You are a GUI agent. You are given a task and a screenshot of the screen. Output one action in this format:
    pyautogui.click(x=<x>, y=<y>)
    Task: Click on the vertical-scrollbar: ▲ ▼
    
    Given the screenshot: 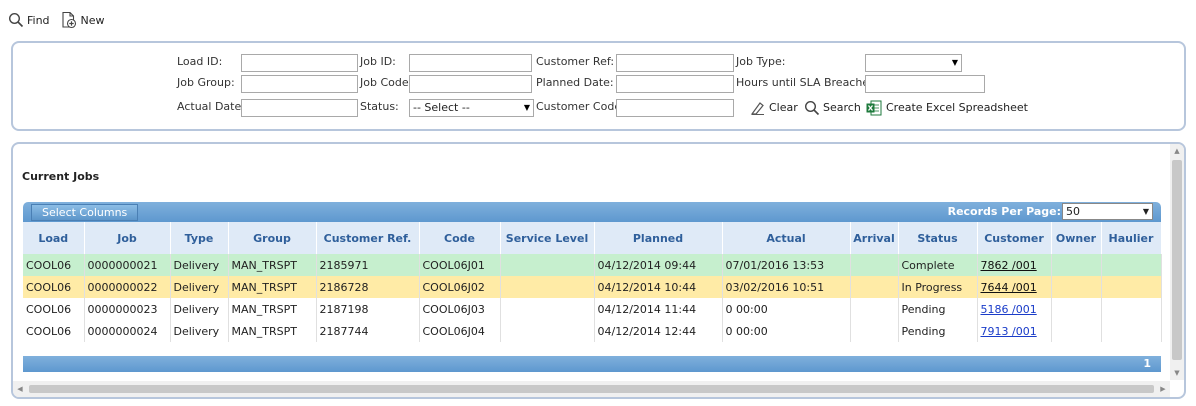 What is the action you would take?
    pyautogui.click(x=1177, y=262)
    